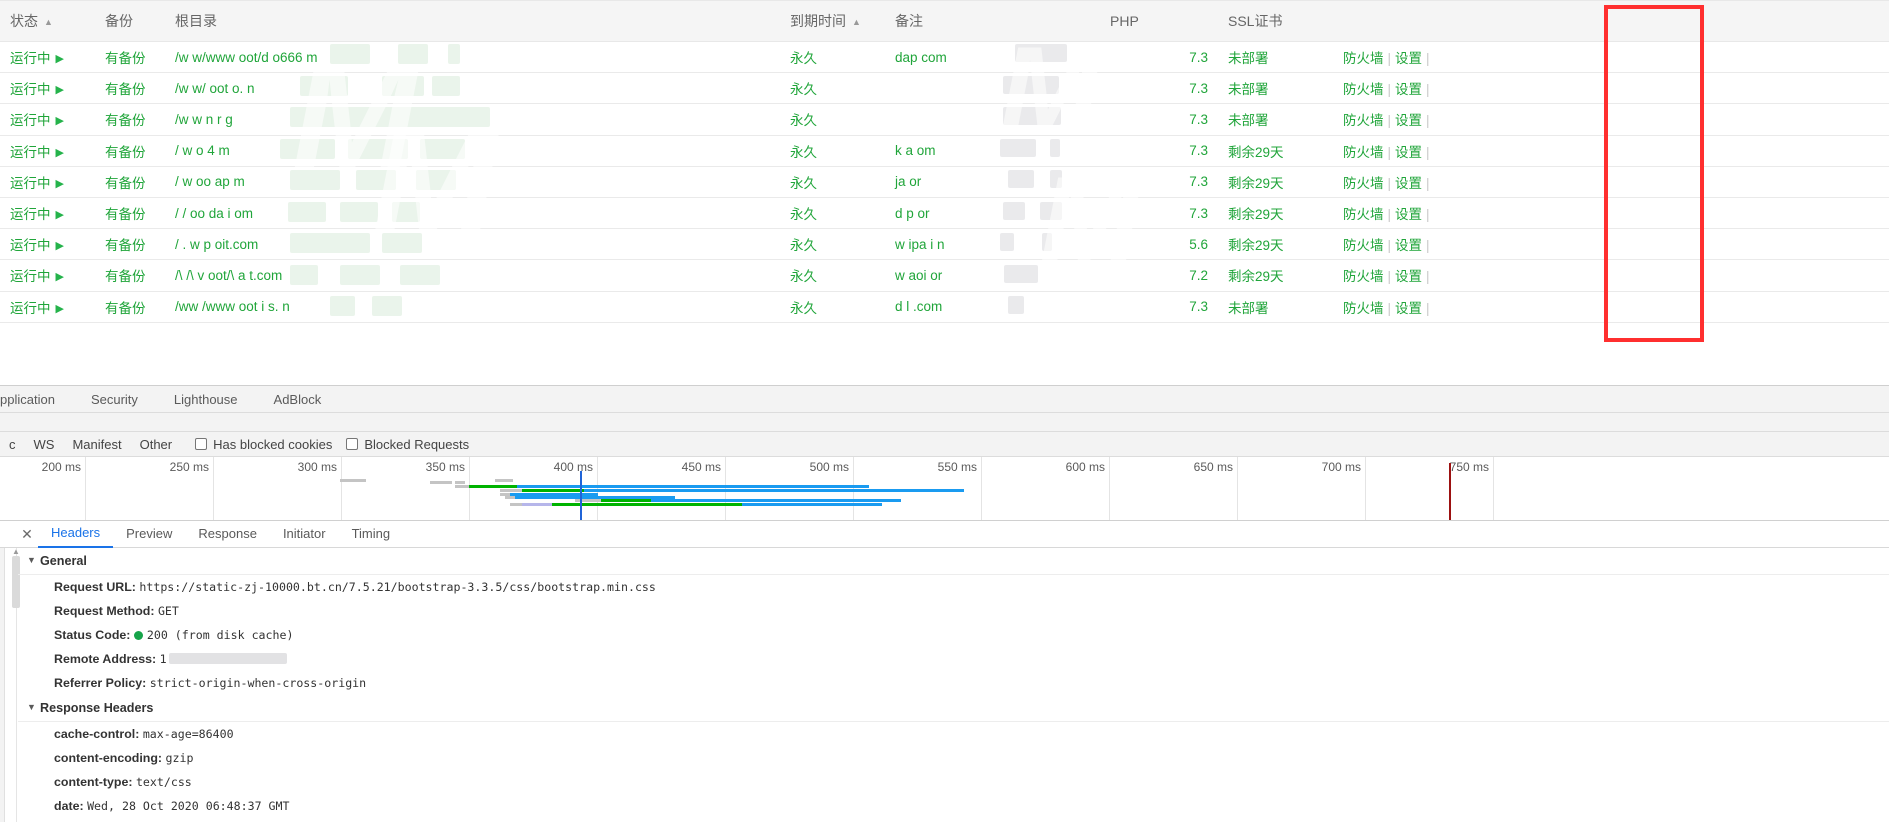 This screenshot has height=822, width=1889. I want to click on section-header-general: ▼ General, so click(953, 561).